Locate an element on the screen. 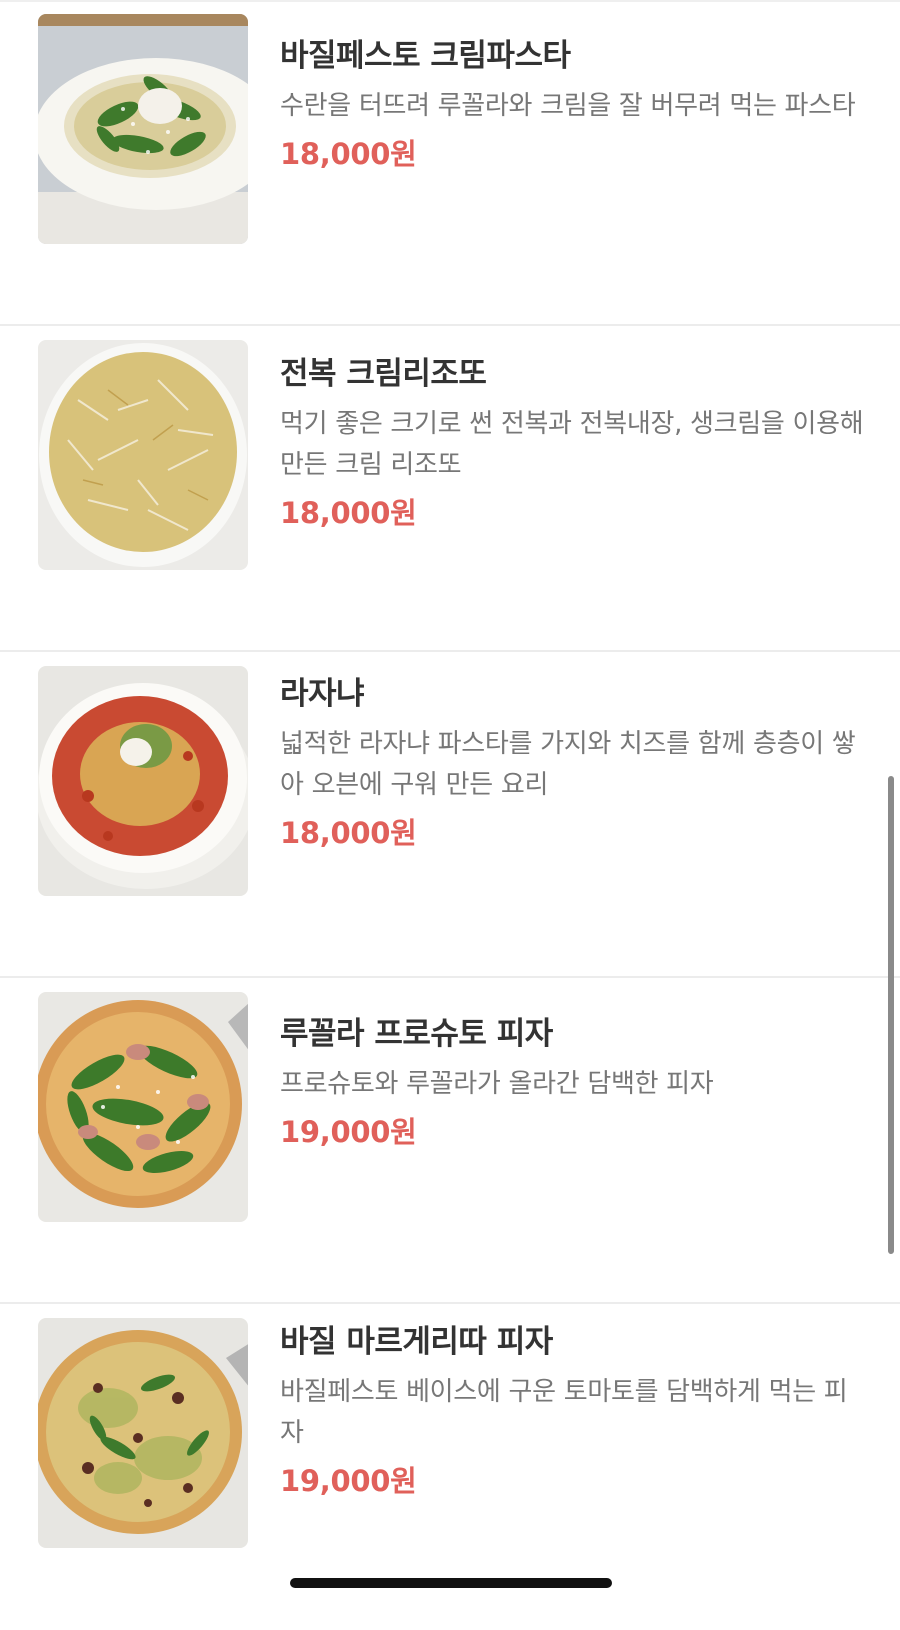  menu-item-name: 전복 크림리조또 is located at coordinates (383, 374).